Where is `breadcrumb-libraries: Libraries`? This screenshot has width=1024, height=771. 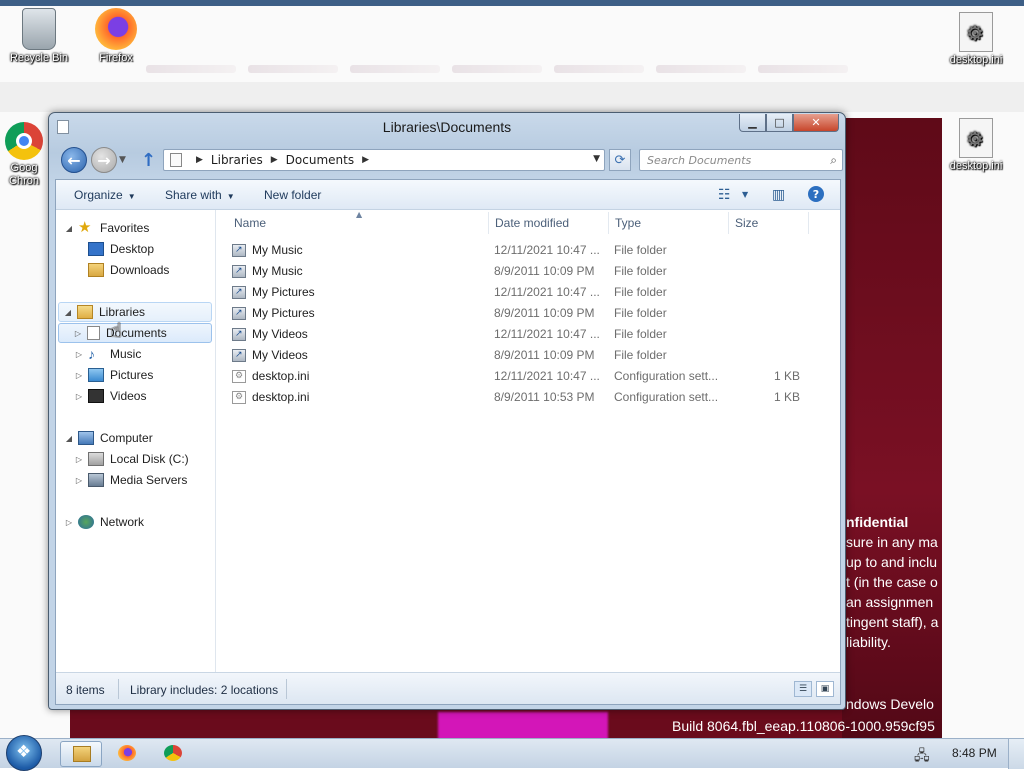
breadcrumb-libraries: Libraries is located at coordinates (237, 160).